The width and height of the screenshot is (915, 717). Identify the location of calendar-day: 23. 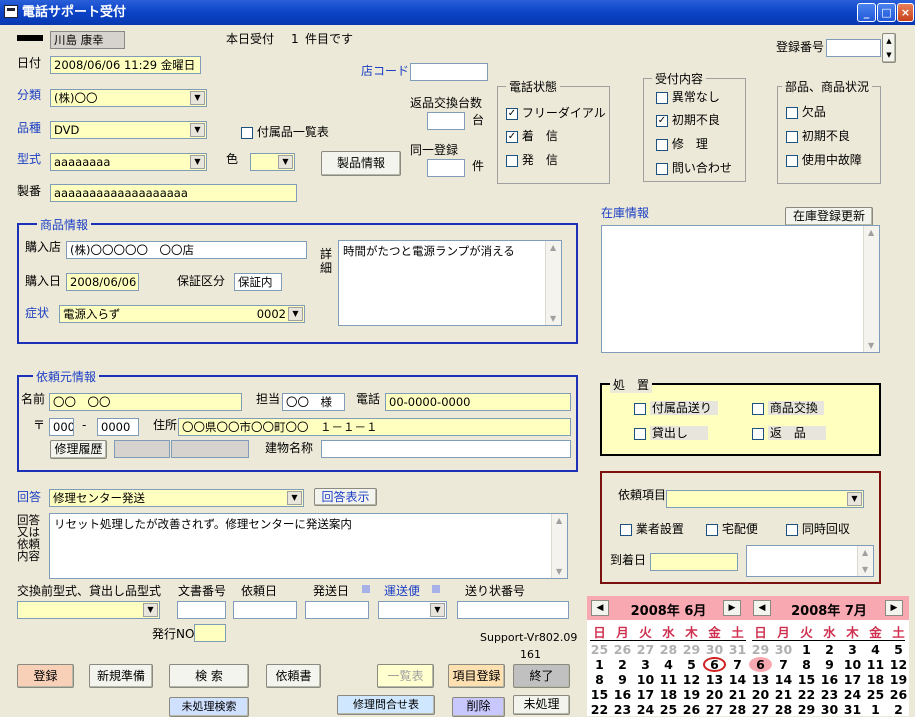
(829, 694).